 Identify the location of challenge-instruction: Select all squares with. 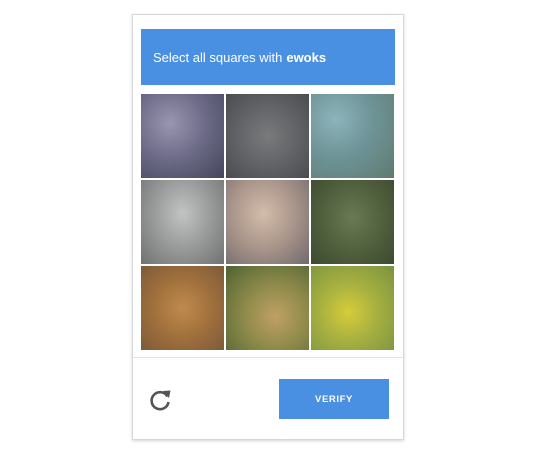
(218, 57).